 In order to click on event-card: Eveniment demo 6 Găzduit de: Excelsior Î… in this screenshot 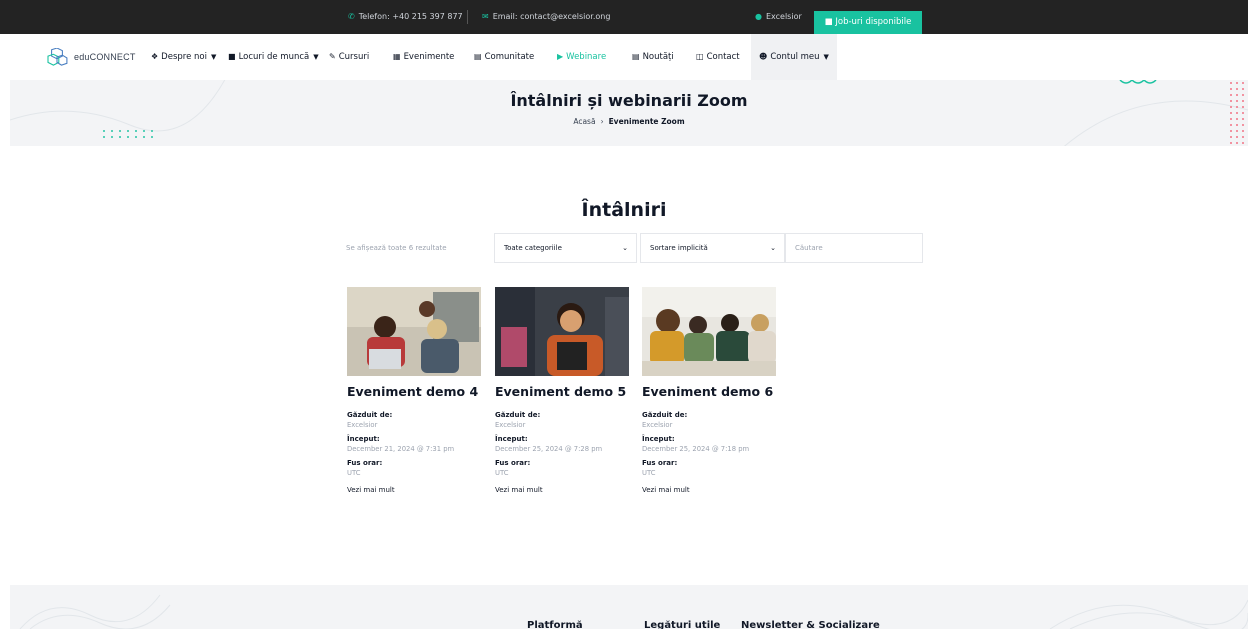, I will do `click(709, 391)`.